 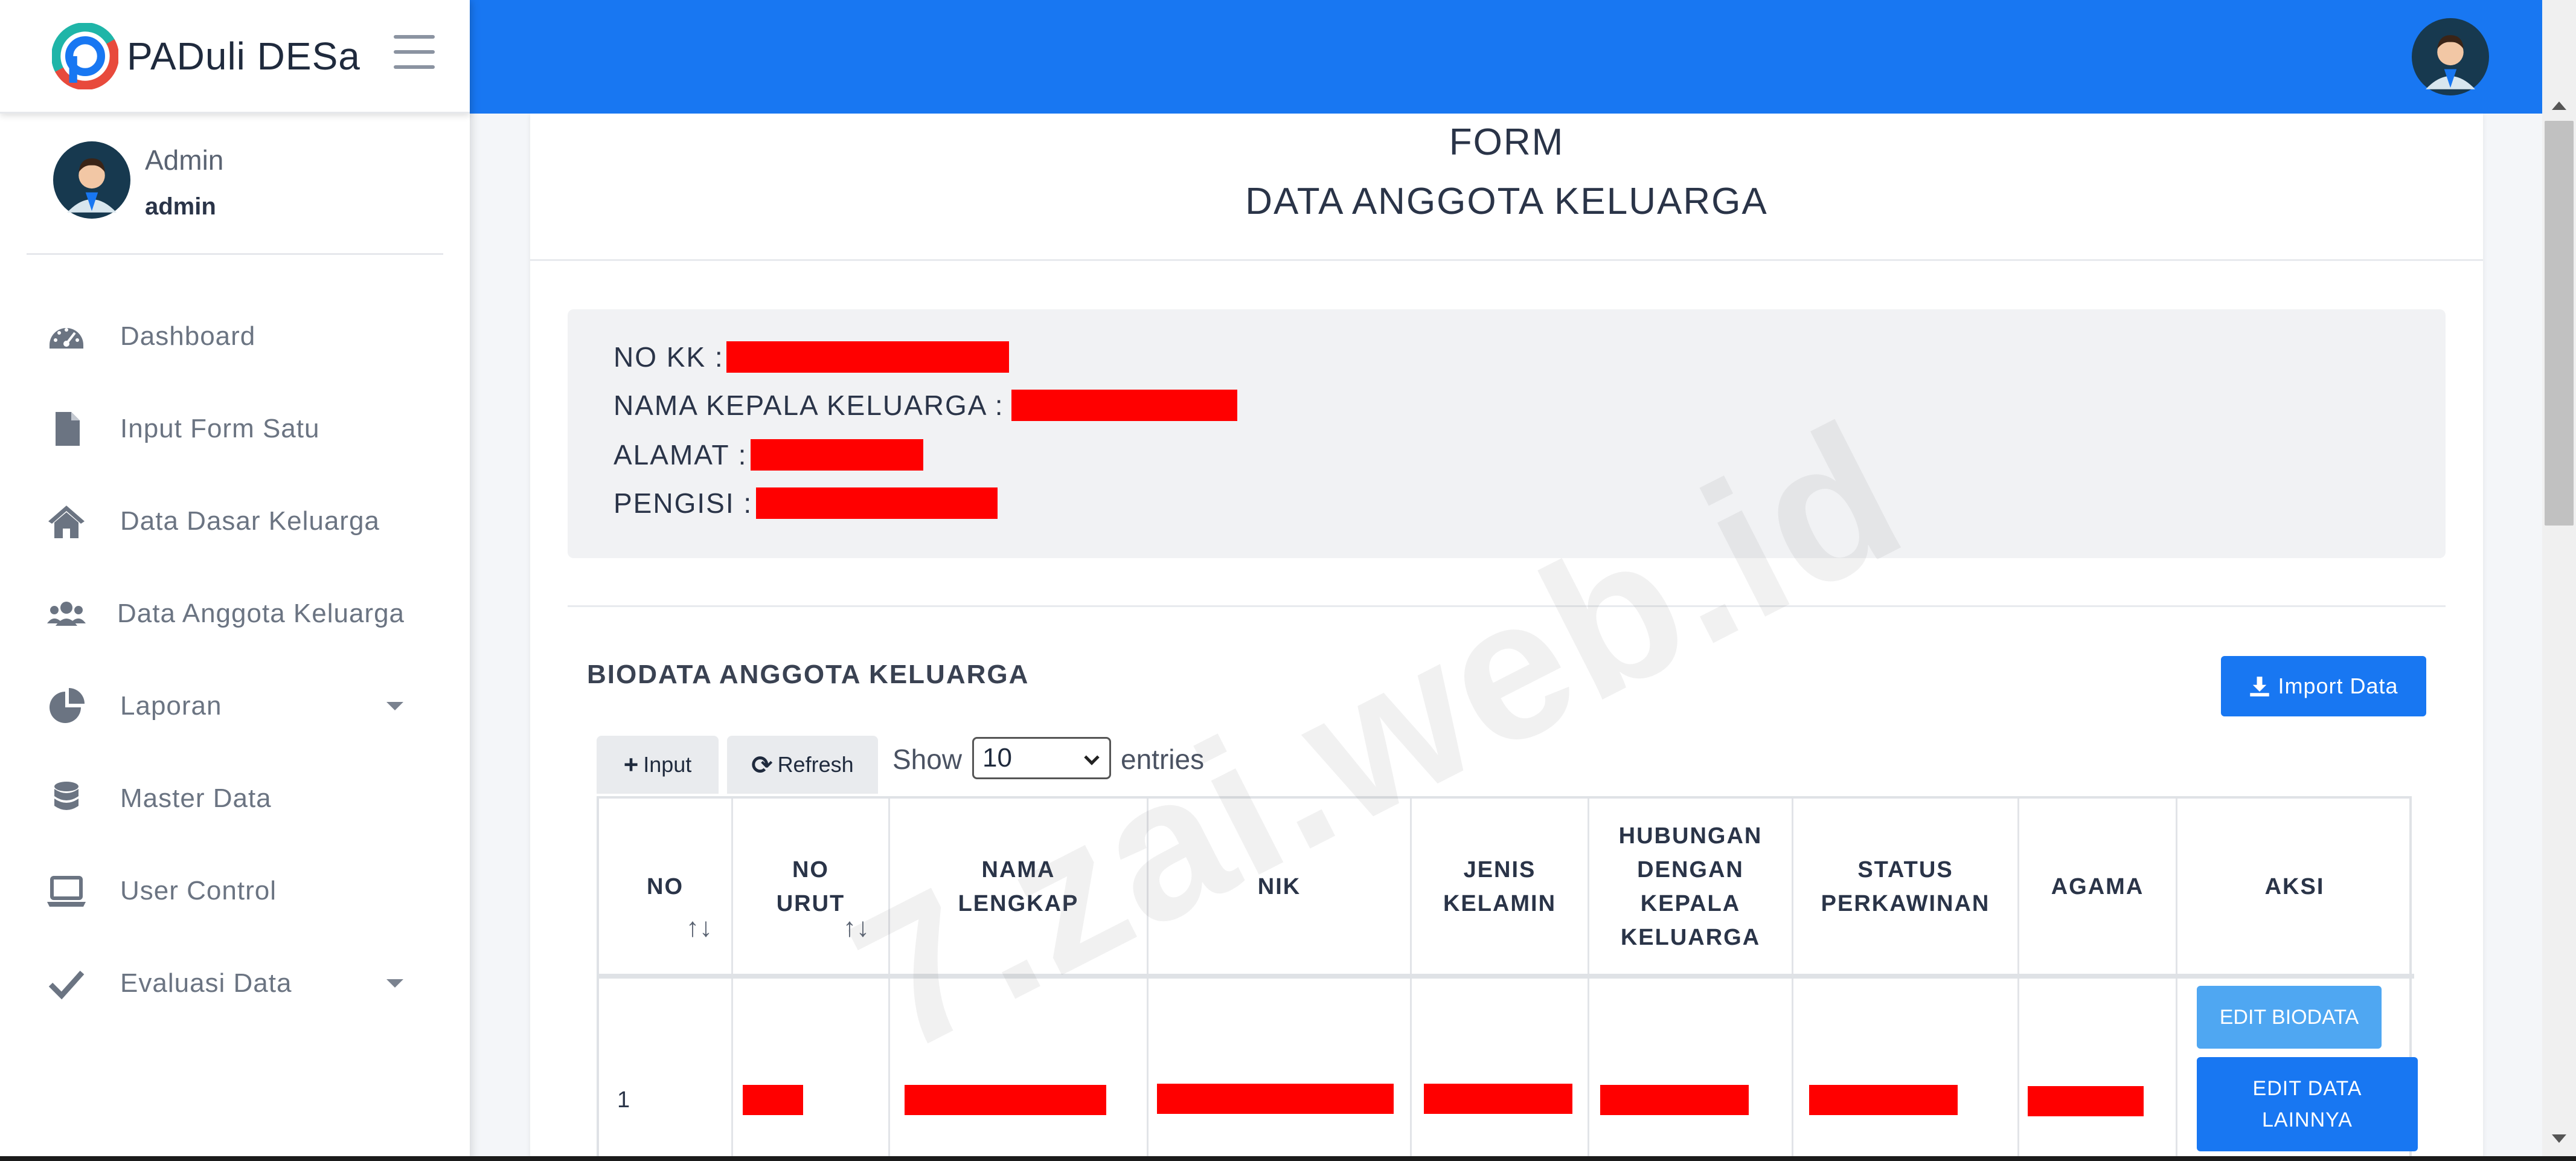 I want to click on sidebar-item-input-form-satu: Input Form Satu, so click(x=235, y=428).